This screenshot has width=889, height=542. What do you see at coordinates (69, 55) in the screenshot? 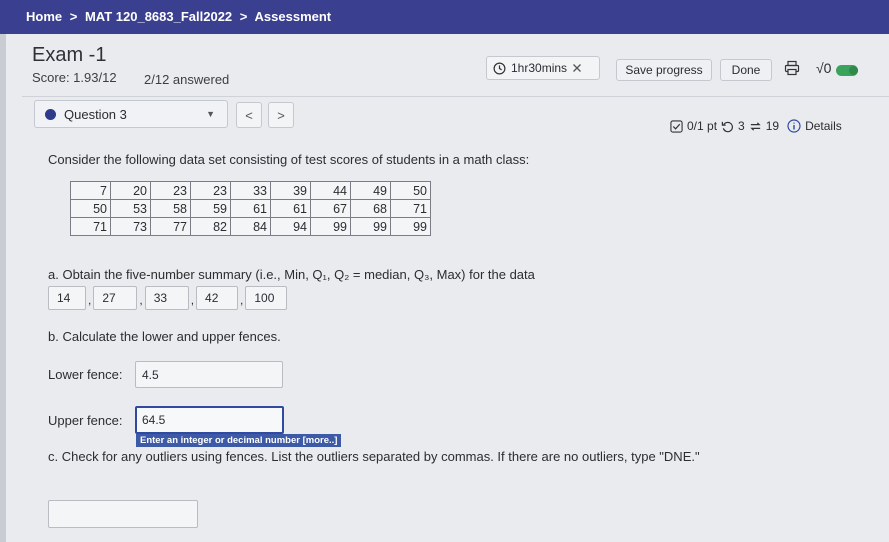
I see `page-title: Exam -1` at bounding box center [69, 55].